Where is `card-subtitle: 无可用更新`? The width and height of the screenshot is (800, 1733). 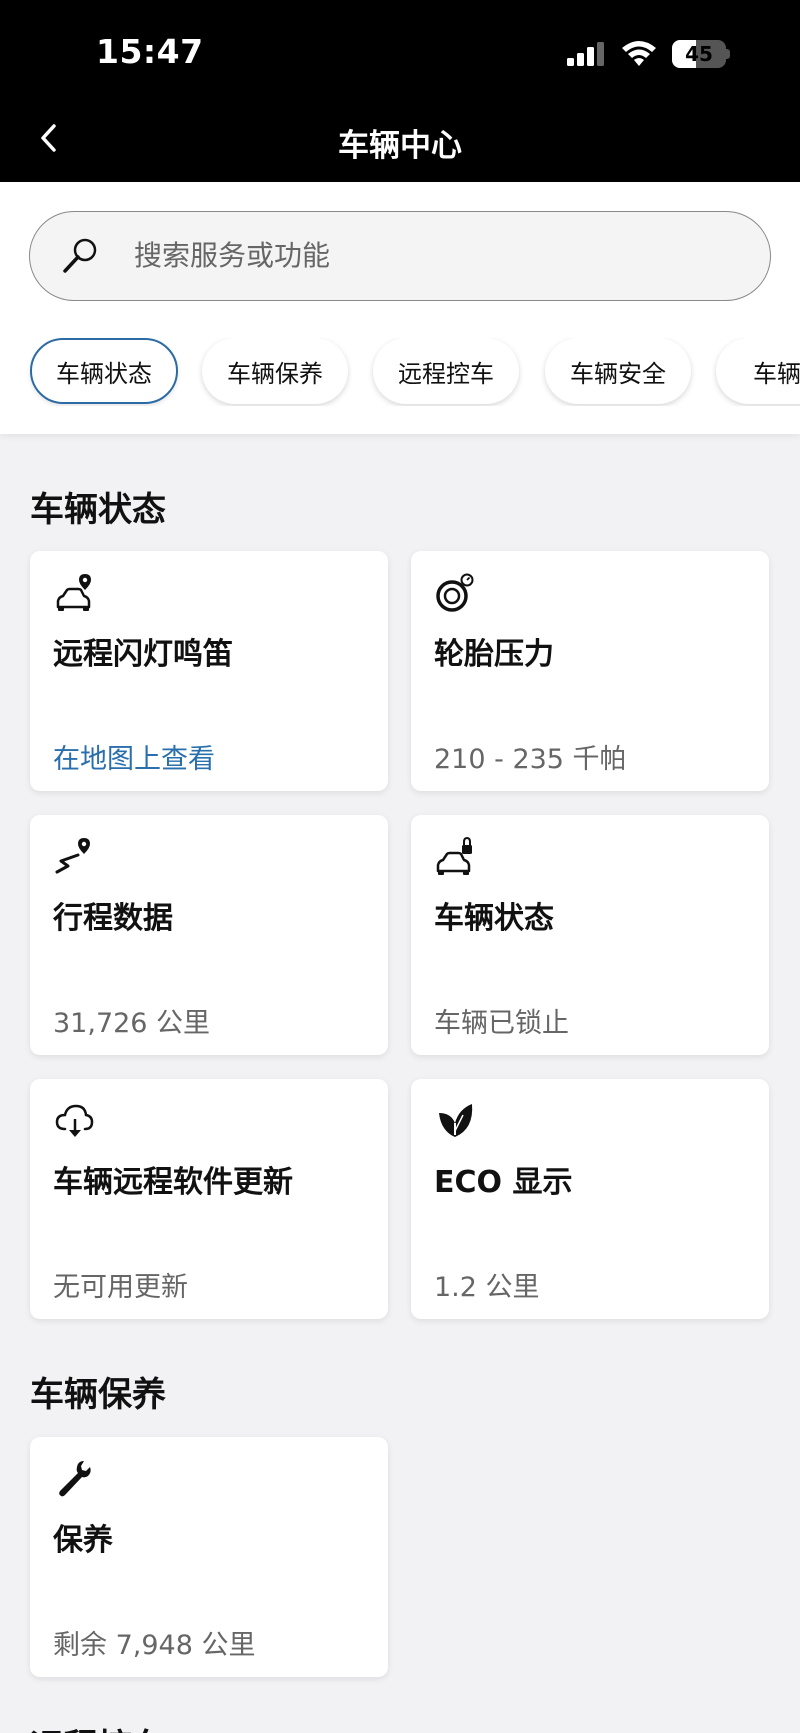
card-subtitle: 无可用更新 is located at coordinates (120, 1287).